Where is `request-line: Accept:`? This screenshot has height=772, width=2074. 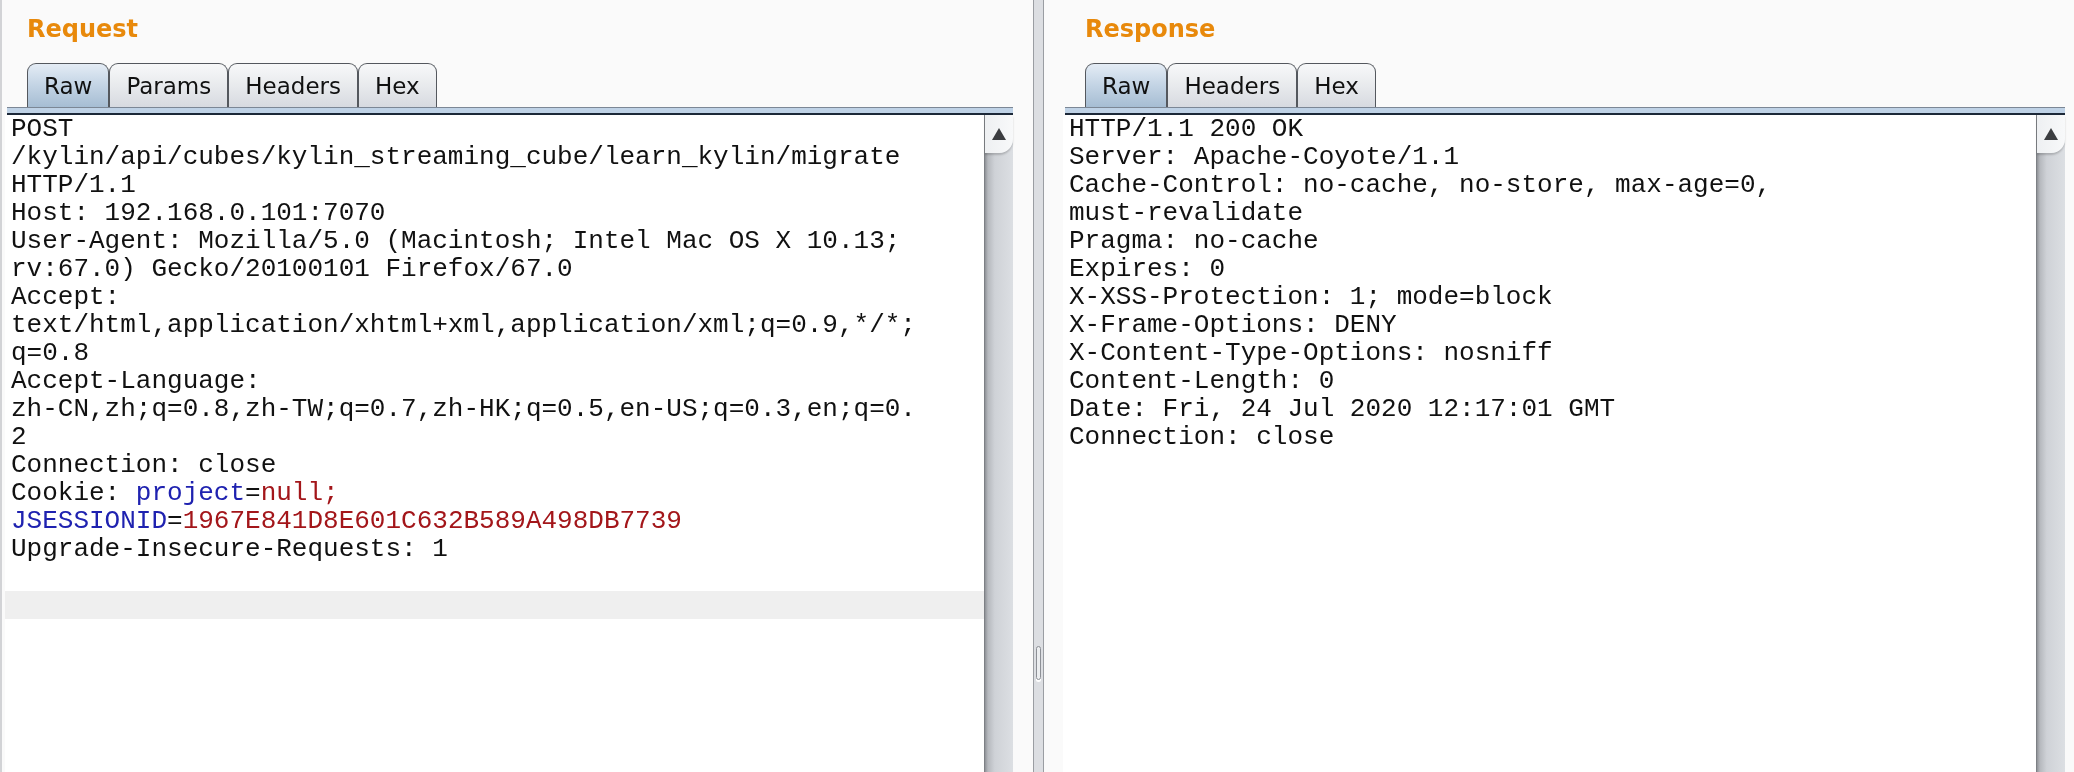 request-line: Accept: is located at coordinates (66, 297).